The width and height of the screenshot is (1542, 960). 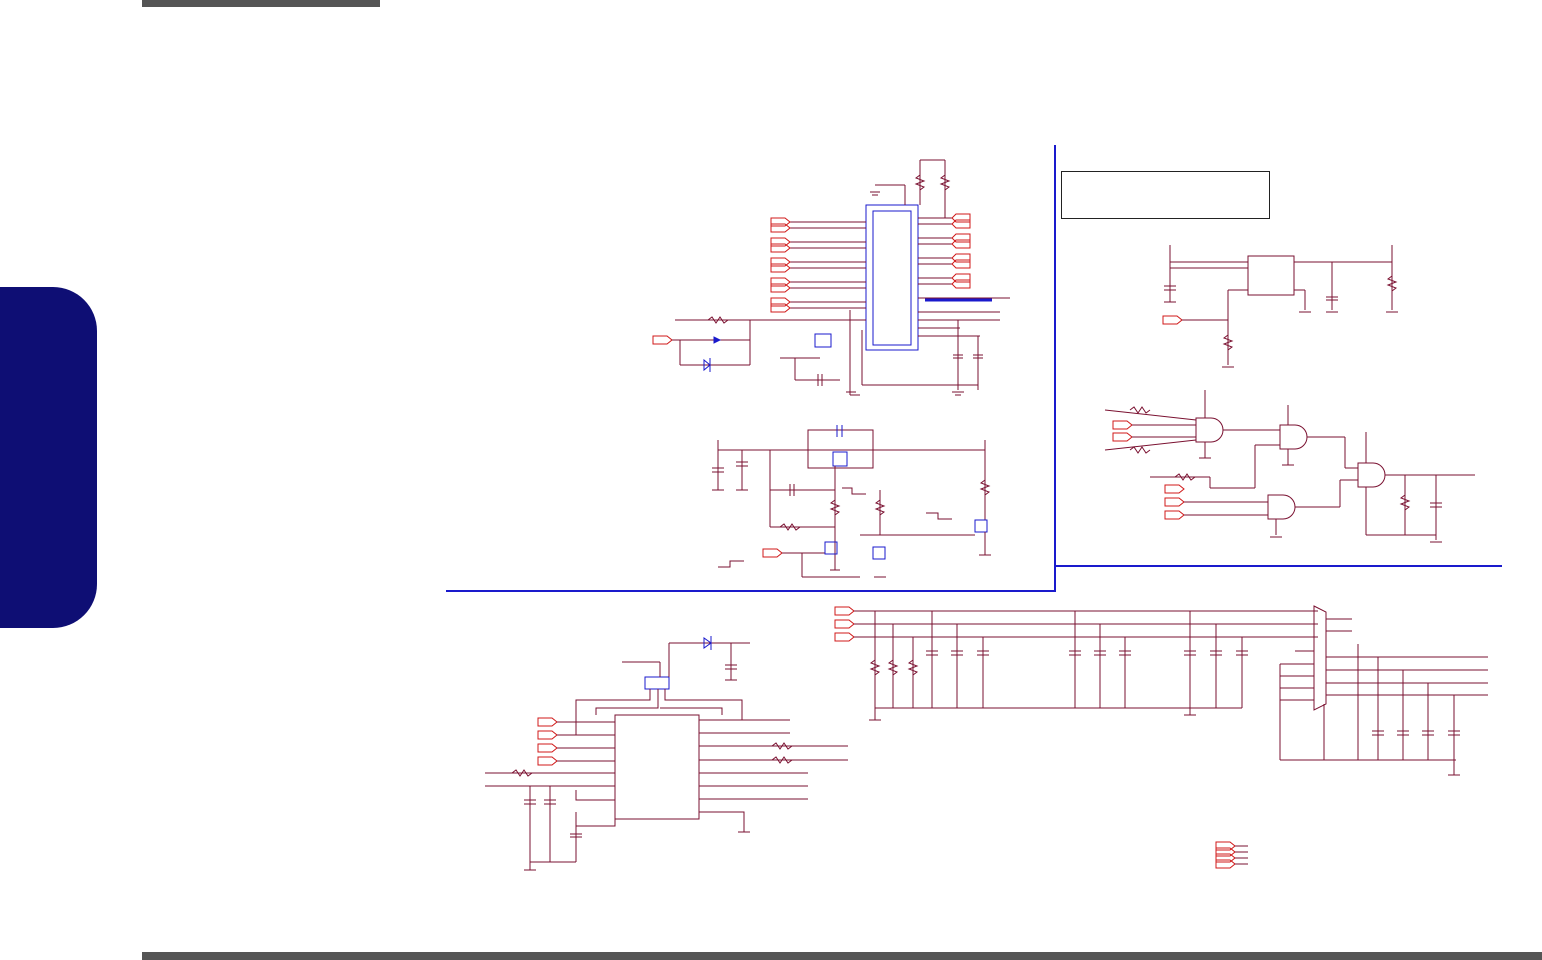 I want to click on controller-ic-block, so click(x=666, y=753).